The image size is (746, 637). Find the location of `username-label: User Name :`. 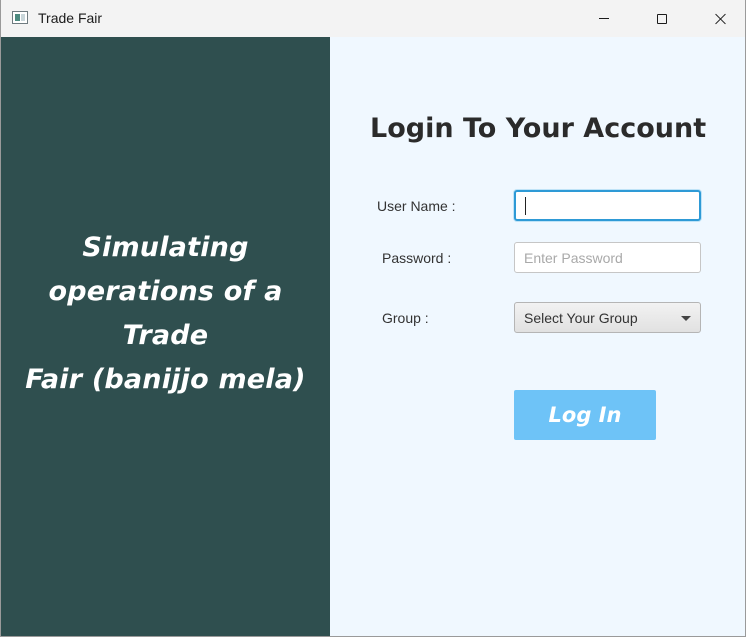

username-label: User Name : is located at coordinates (416, 206).